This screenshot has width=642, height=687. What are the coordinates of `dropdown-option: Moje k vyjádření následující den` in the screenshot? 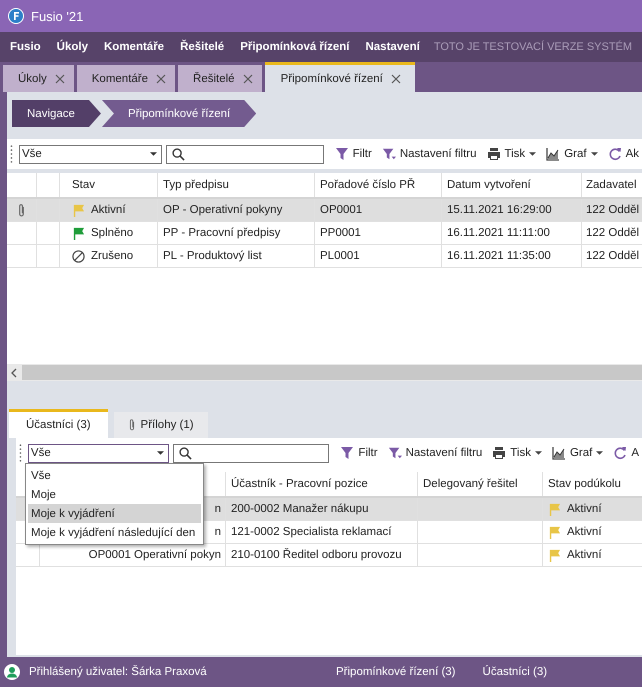 It's located at (114, 532).